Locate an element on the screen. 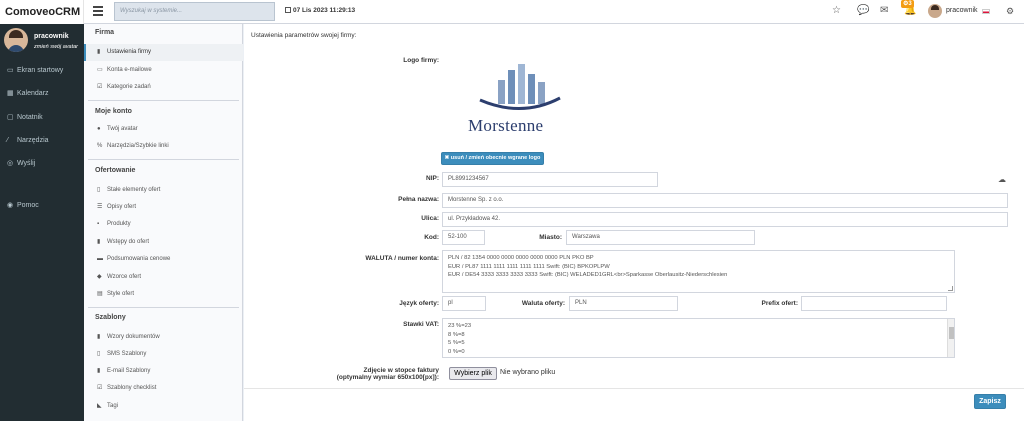  cube-icon: ◆ is located at coordinates (99, 277).